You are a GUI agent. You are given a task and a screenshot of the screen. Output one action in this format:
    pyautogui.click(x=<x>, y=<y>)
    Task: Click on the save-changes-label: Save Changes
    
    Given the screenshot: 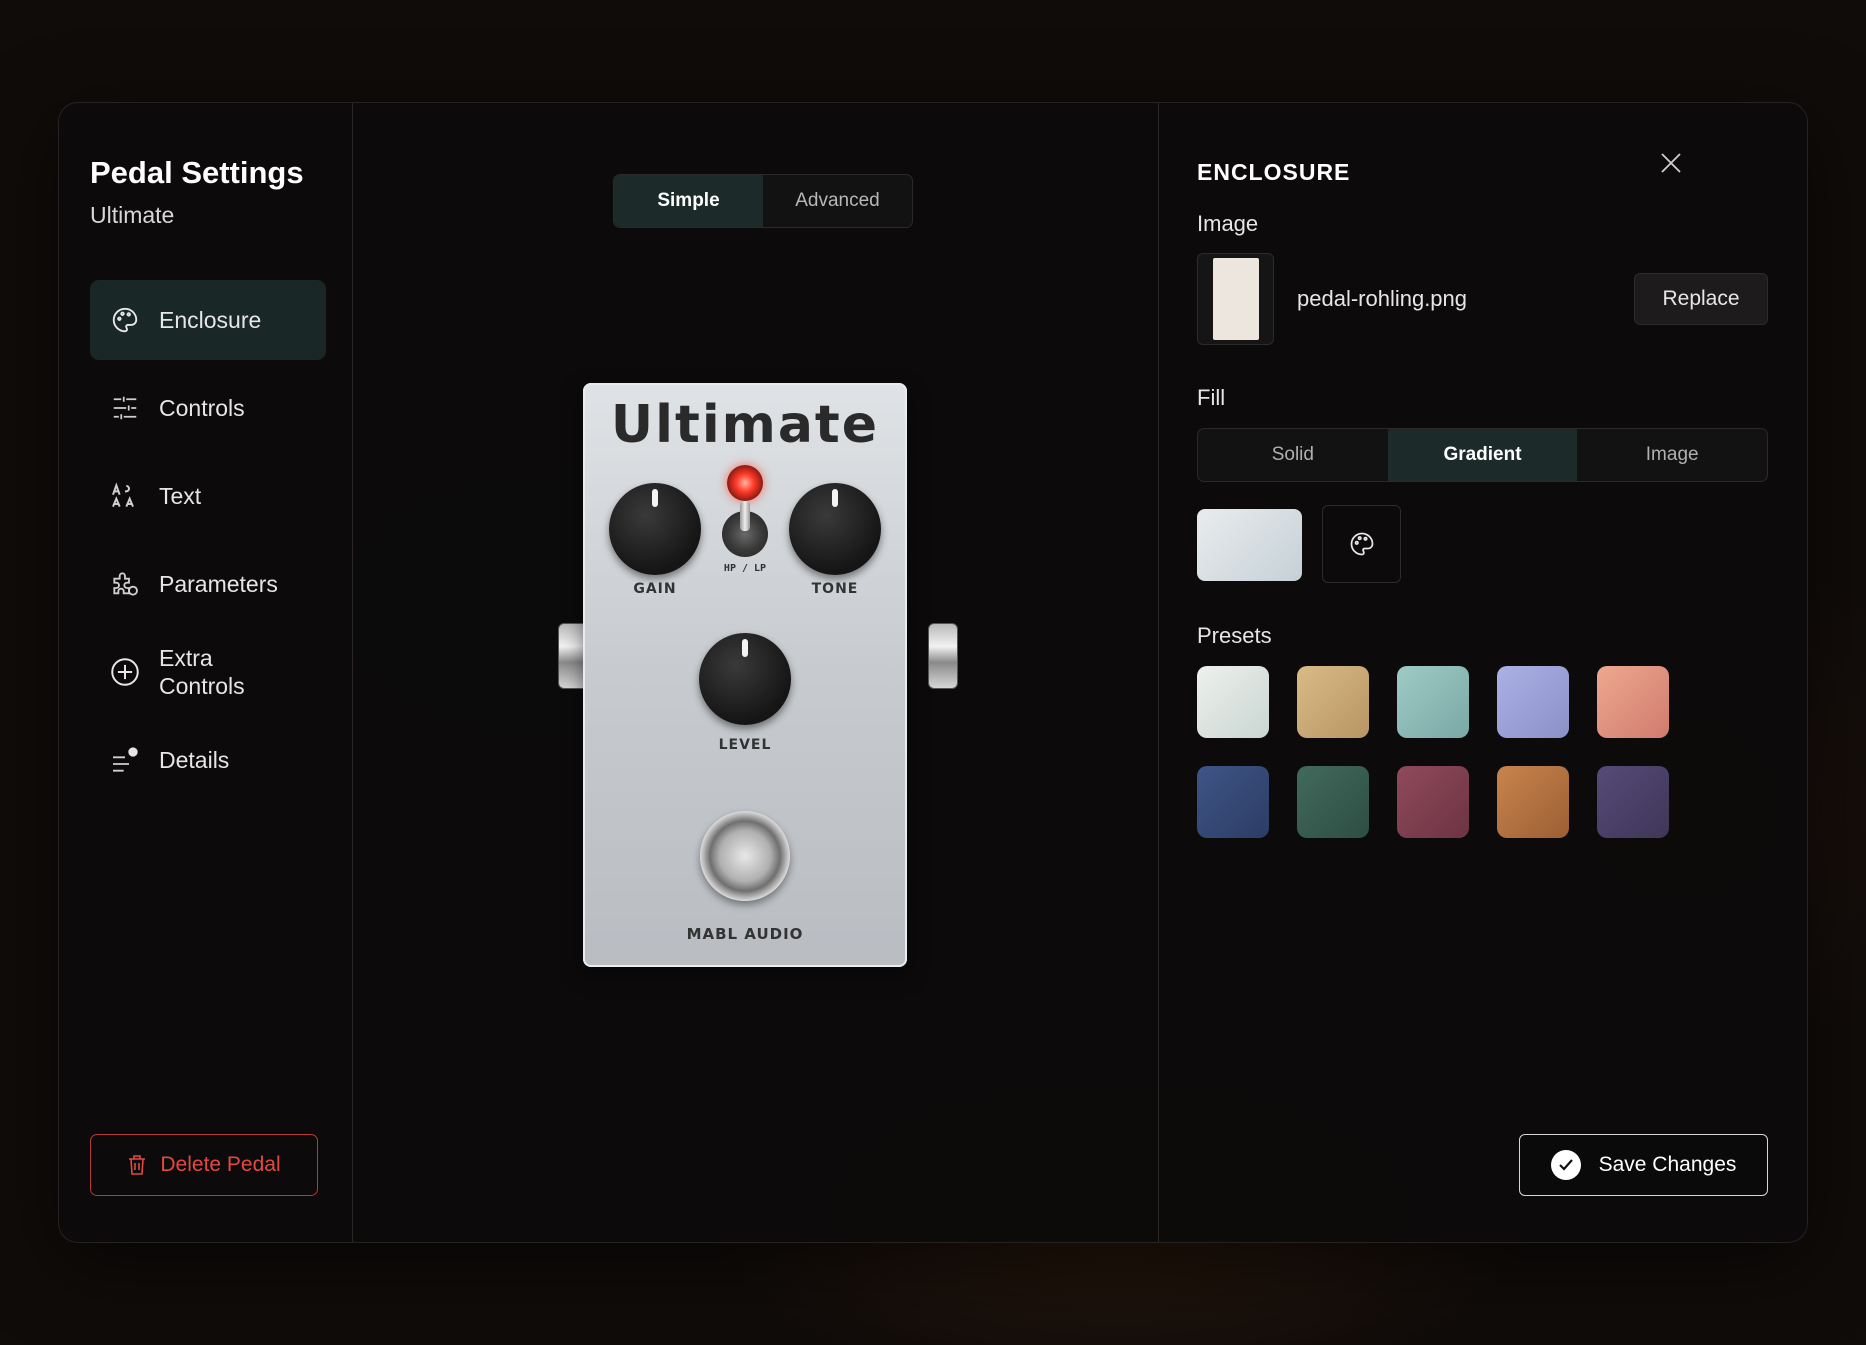 What is the action you would take?
    pyautogui.click(x=1667, y=1164)
    